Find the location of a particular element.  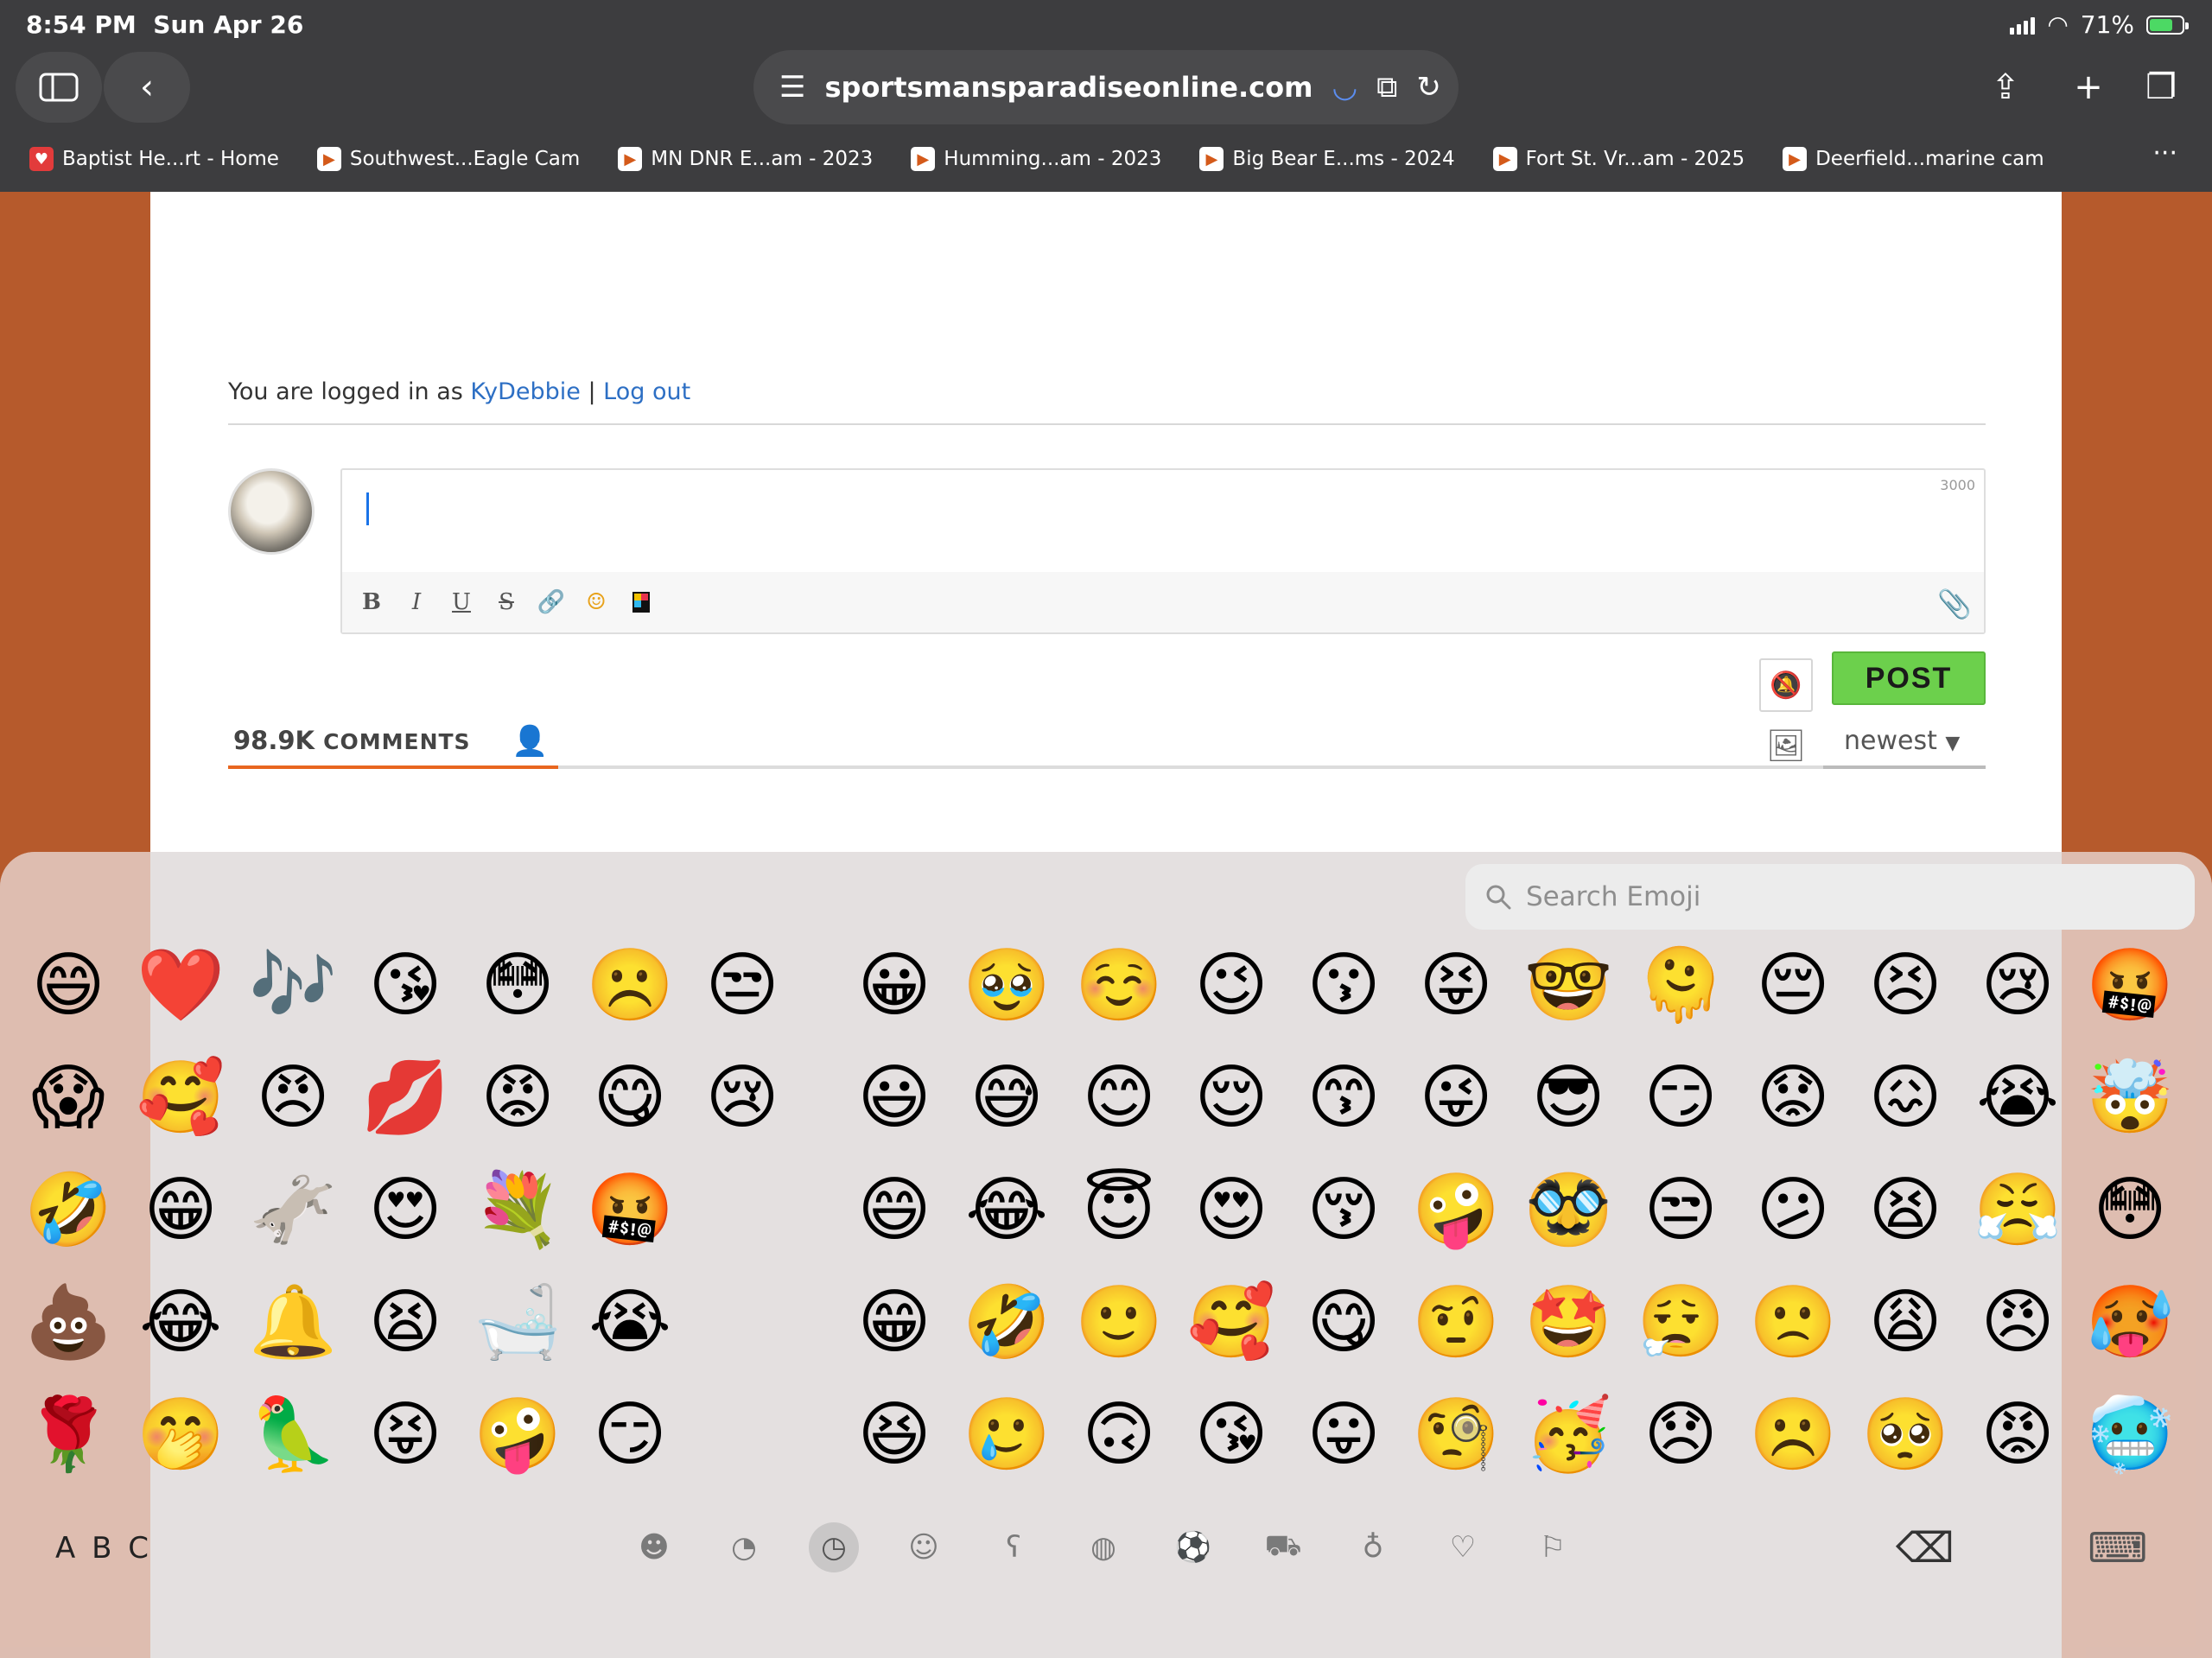

tabs-overview-button: ❐ is located at coordinates (2161, 87).